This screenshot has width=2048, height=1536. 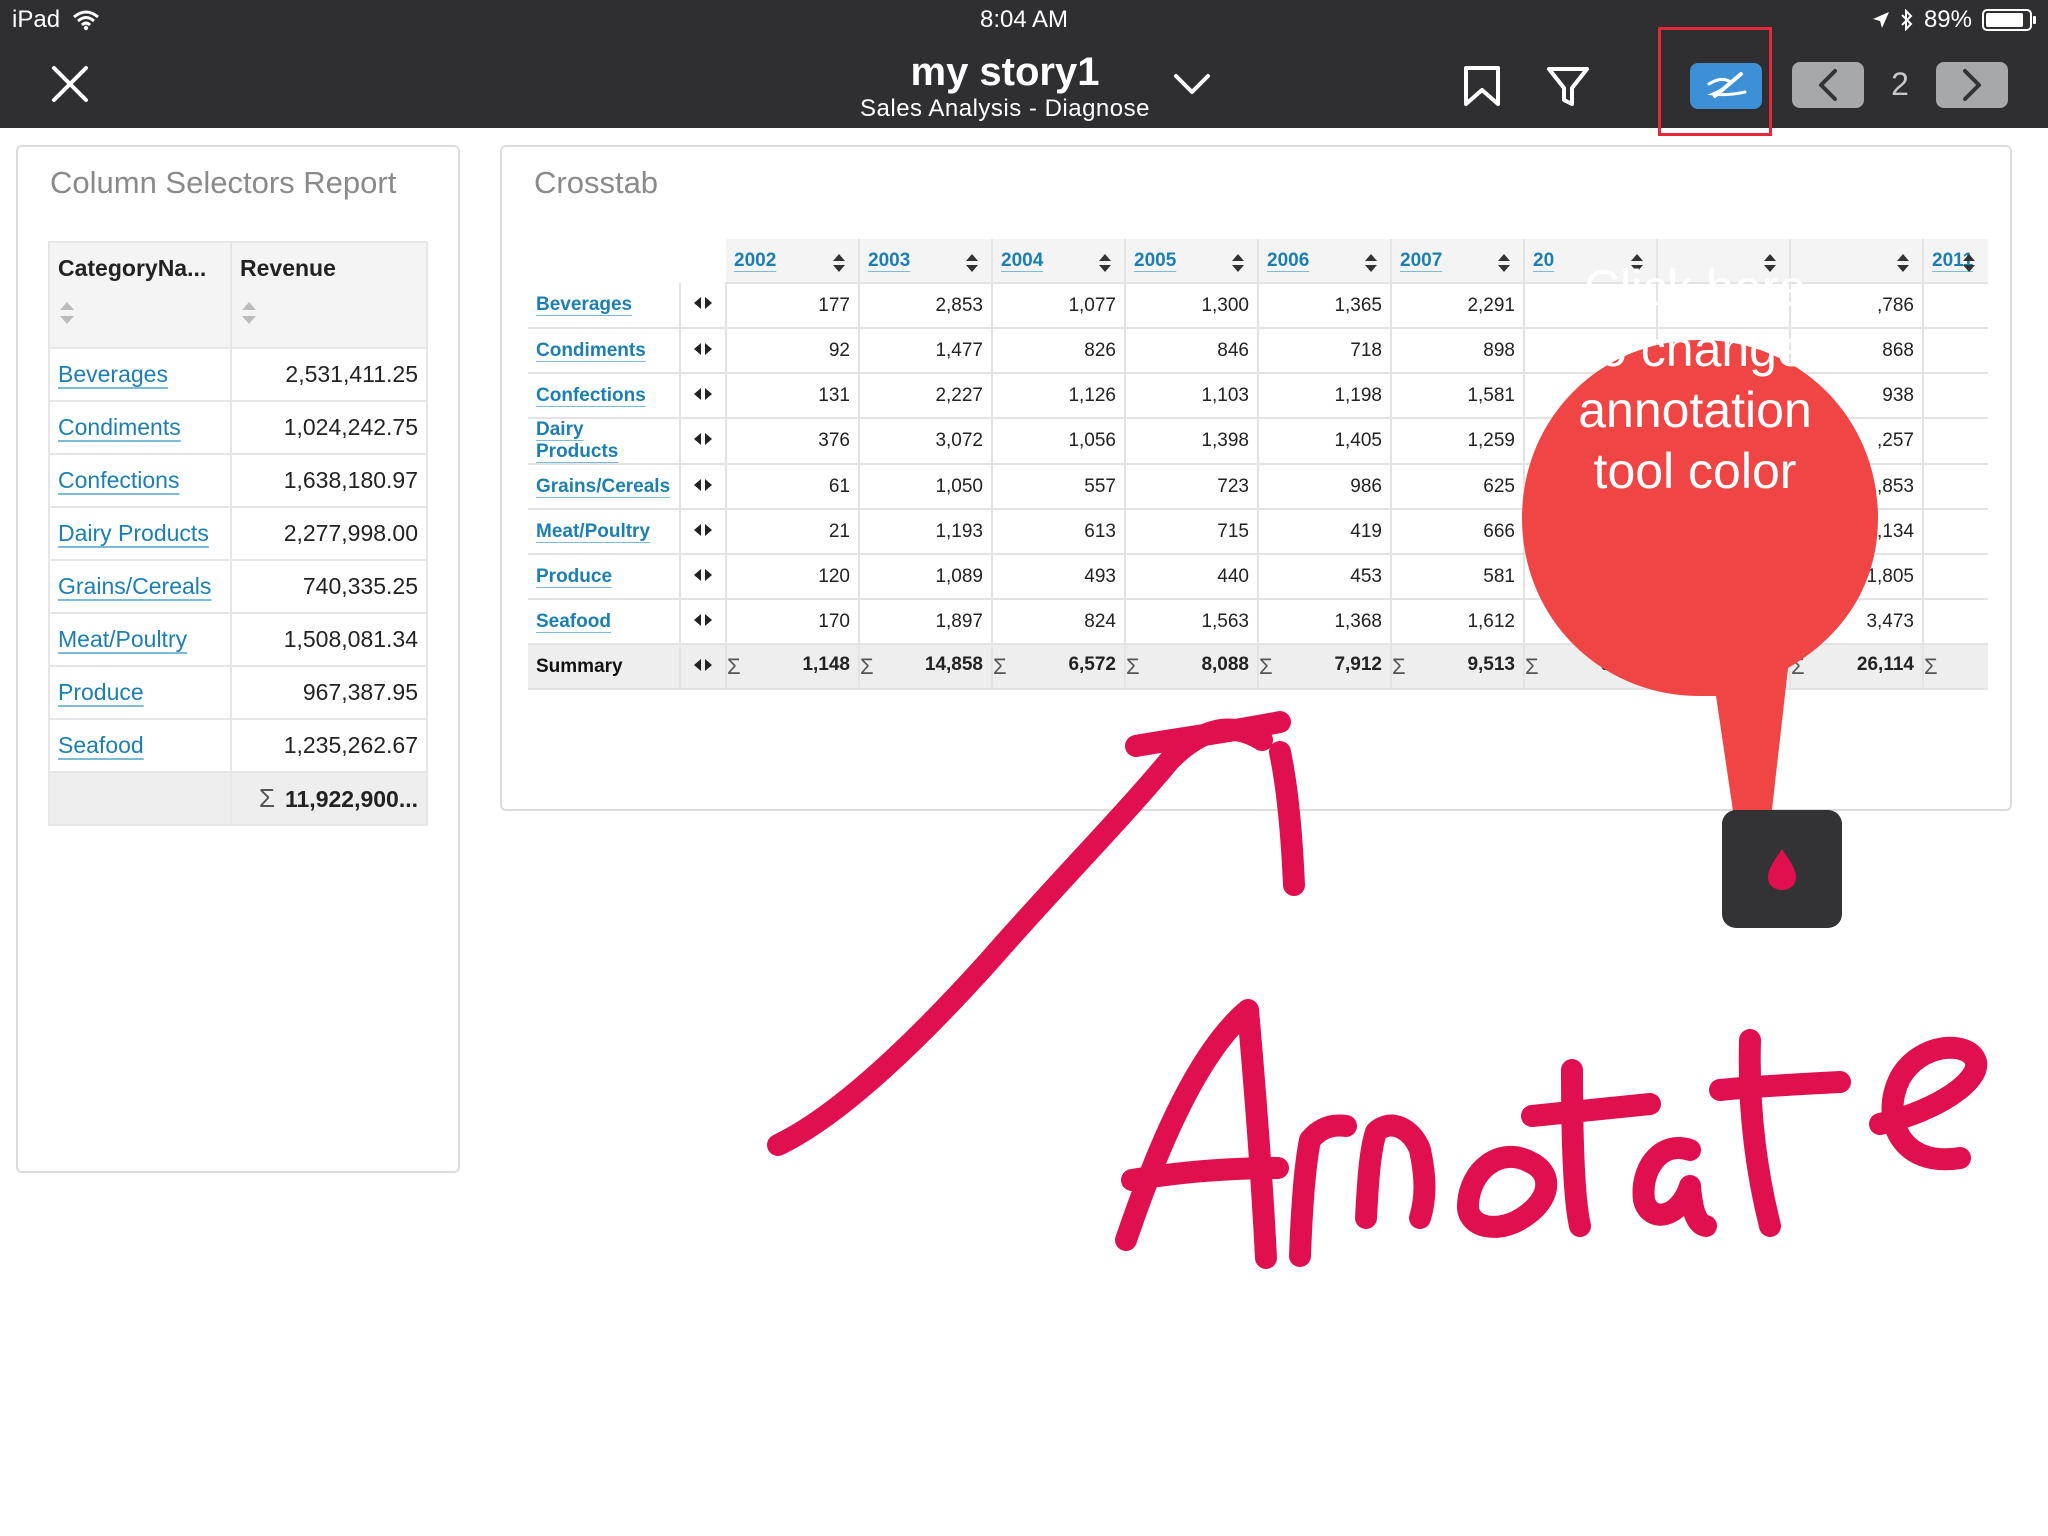 I want to click on filter-icon, so click(x=1568, y=86).